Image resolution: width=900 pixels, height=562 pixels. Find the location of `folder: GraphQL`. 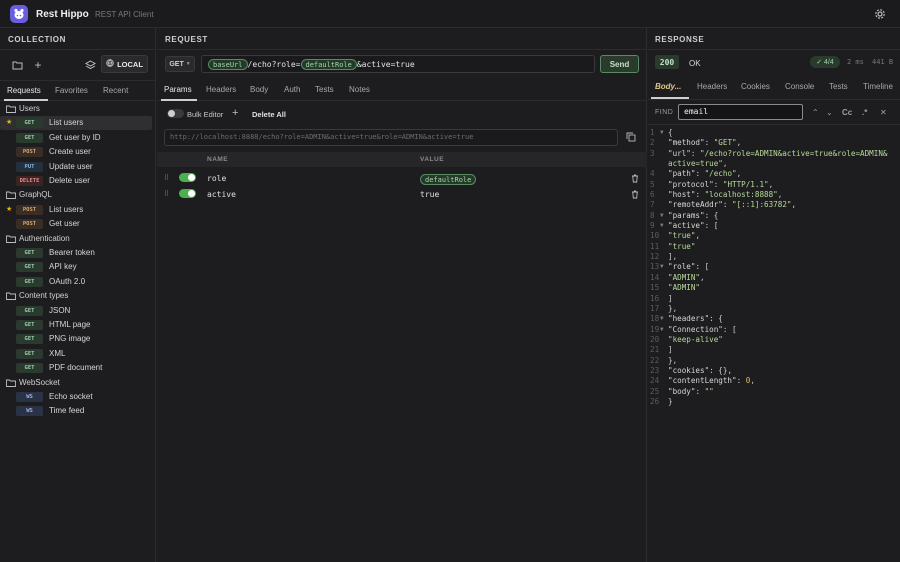

folder: GraphQL is located at coordinates (78, 195).